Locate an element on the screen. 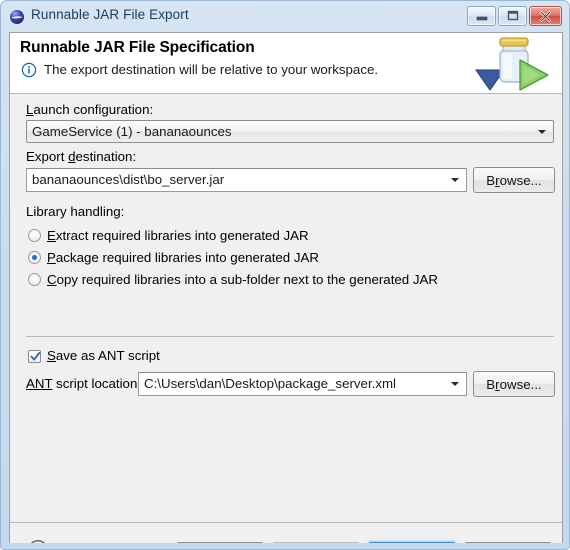 The image size is (570, 550). title-bar: Runnable JAR File Export is located at coordinates (285, 16).